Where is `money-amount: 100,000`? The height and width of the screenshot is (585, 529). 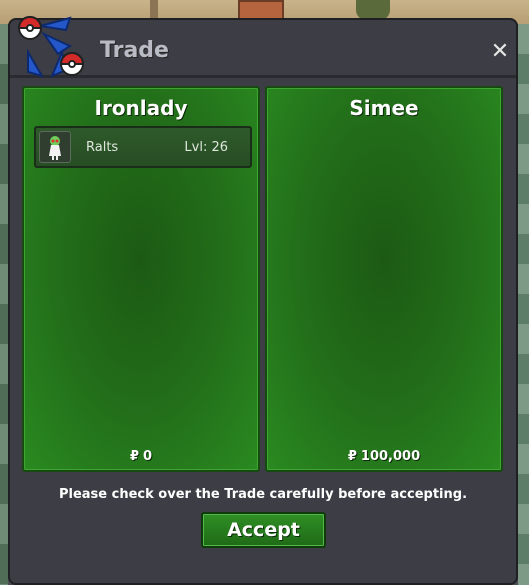 money-amount: 100,000 is located at coordinates (390, 456).